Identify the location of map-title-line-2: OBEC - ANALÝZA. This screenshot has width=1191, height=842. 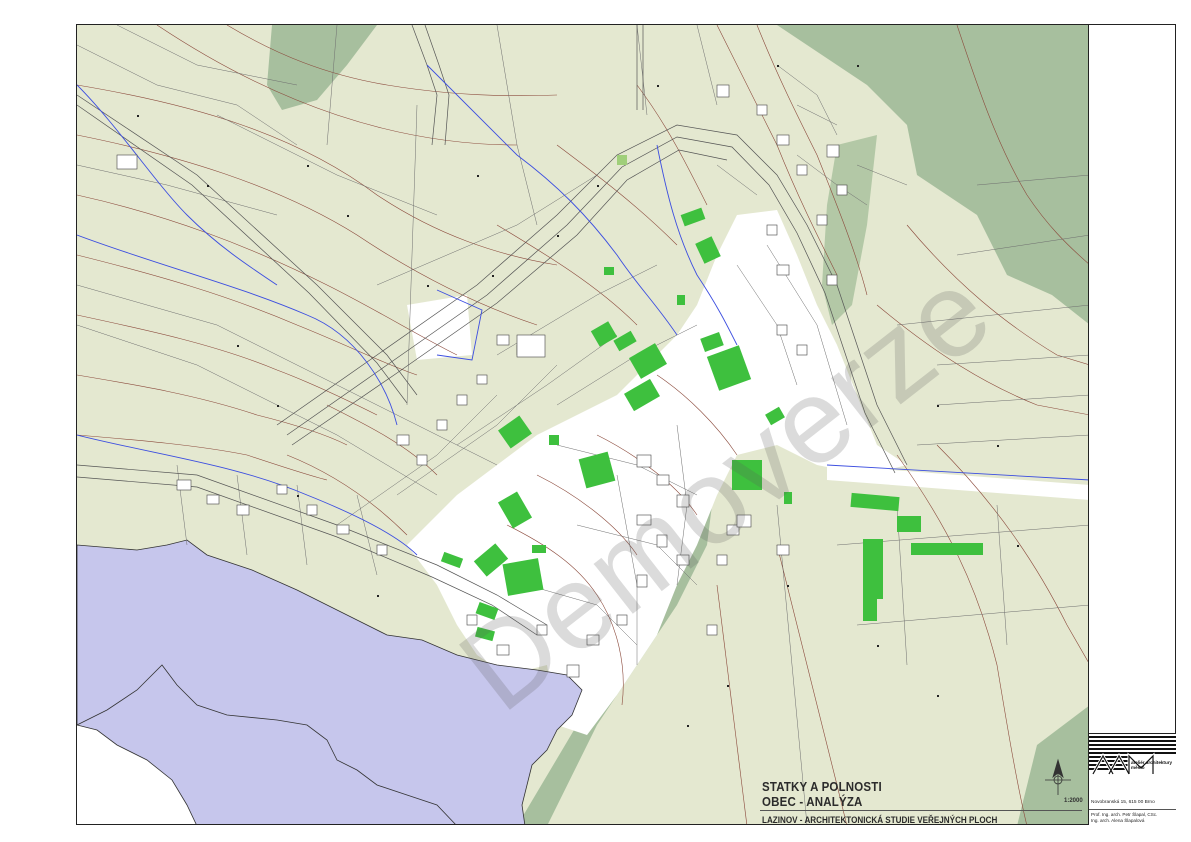
(812, 802).